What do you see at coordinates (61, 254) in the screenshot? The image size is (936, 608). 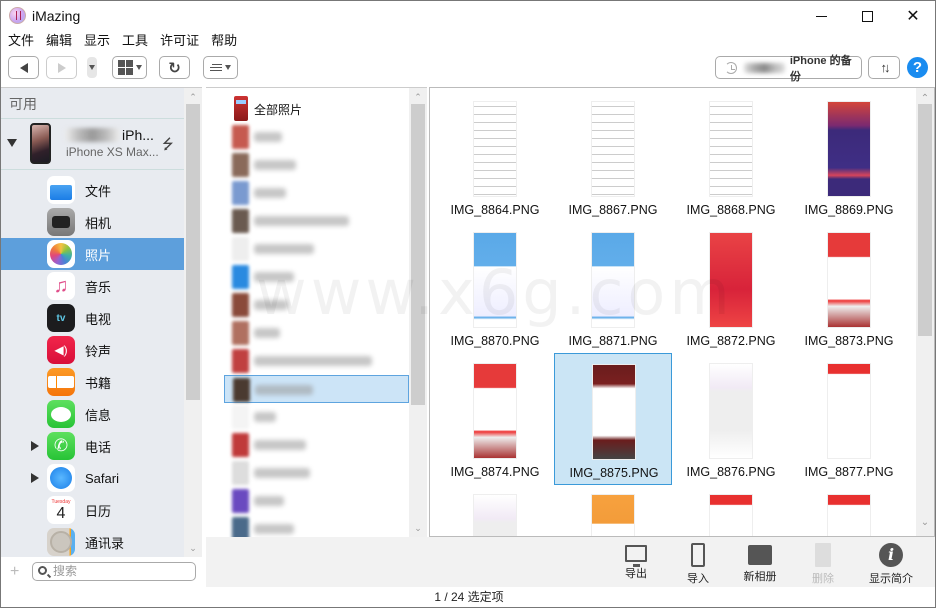 I see `photos-icon` at bounding box center [61, 254].